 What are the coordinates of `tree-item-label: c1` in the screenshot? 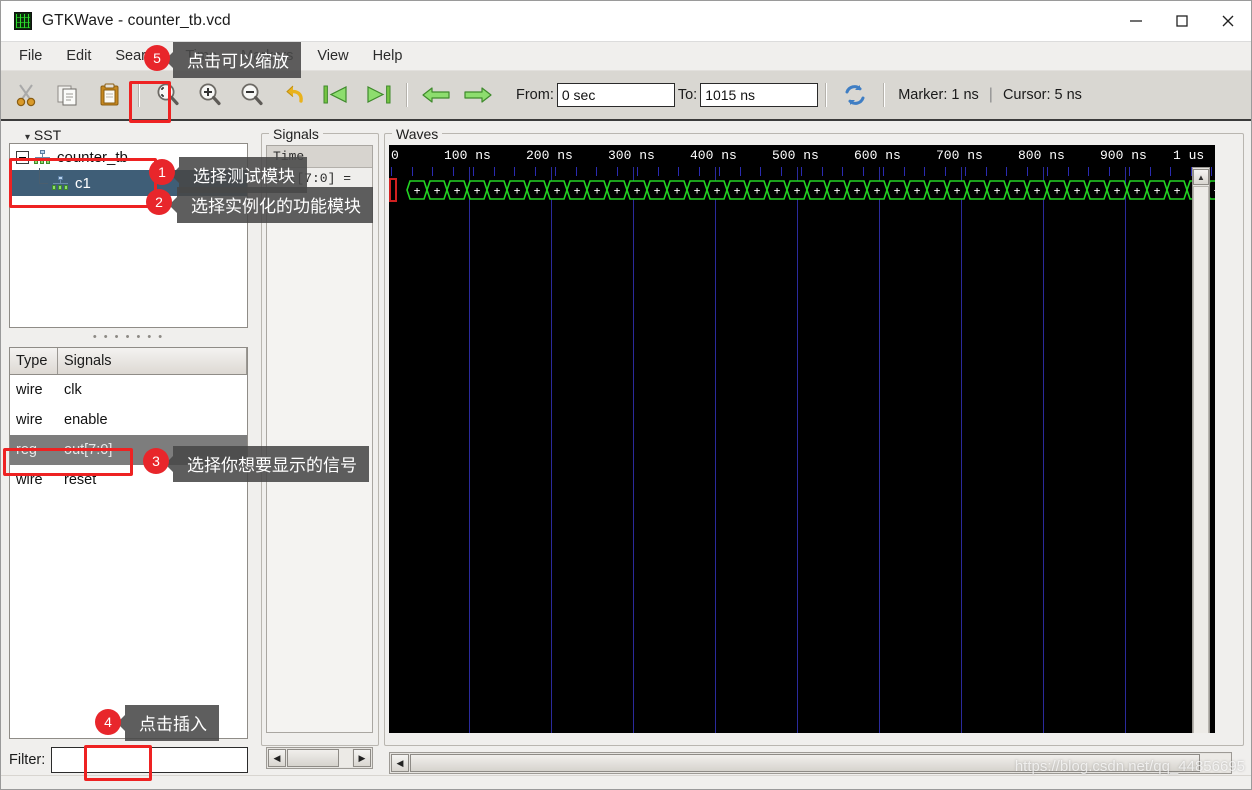 It's located at (83, 183).